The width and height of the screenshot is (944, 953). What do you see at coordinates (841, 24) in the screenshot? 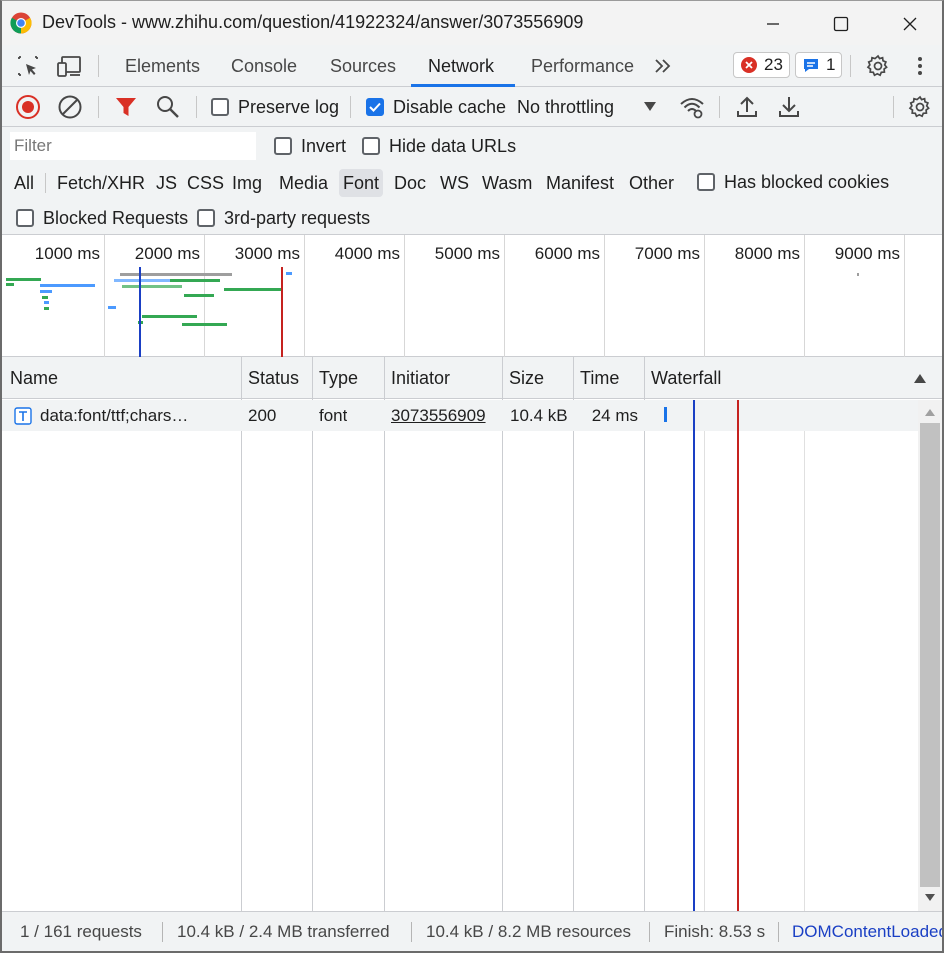
I see `maximize-button` at bounding box center [841, 24].